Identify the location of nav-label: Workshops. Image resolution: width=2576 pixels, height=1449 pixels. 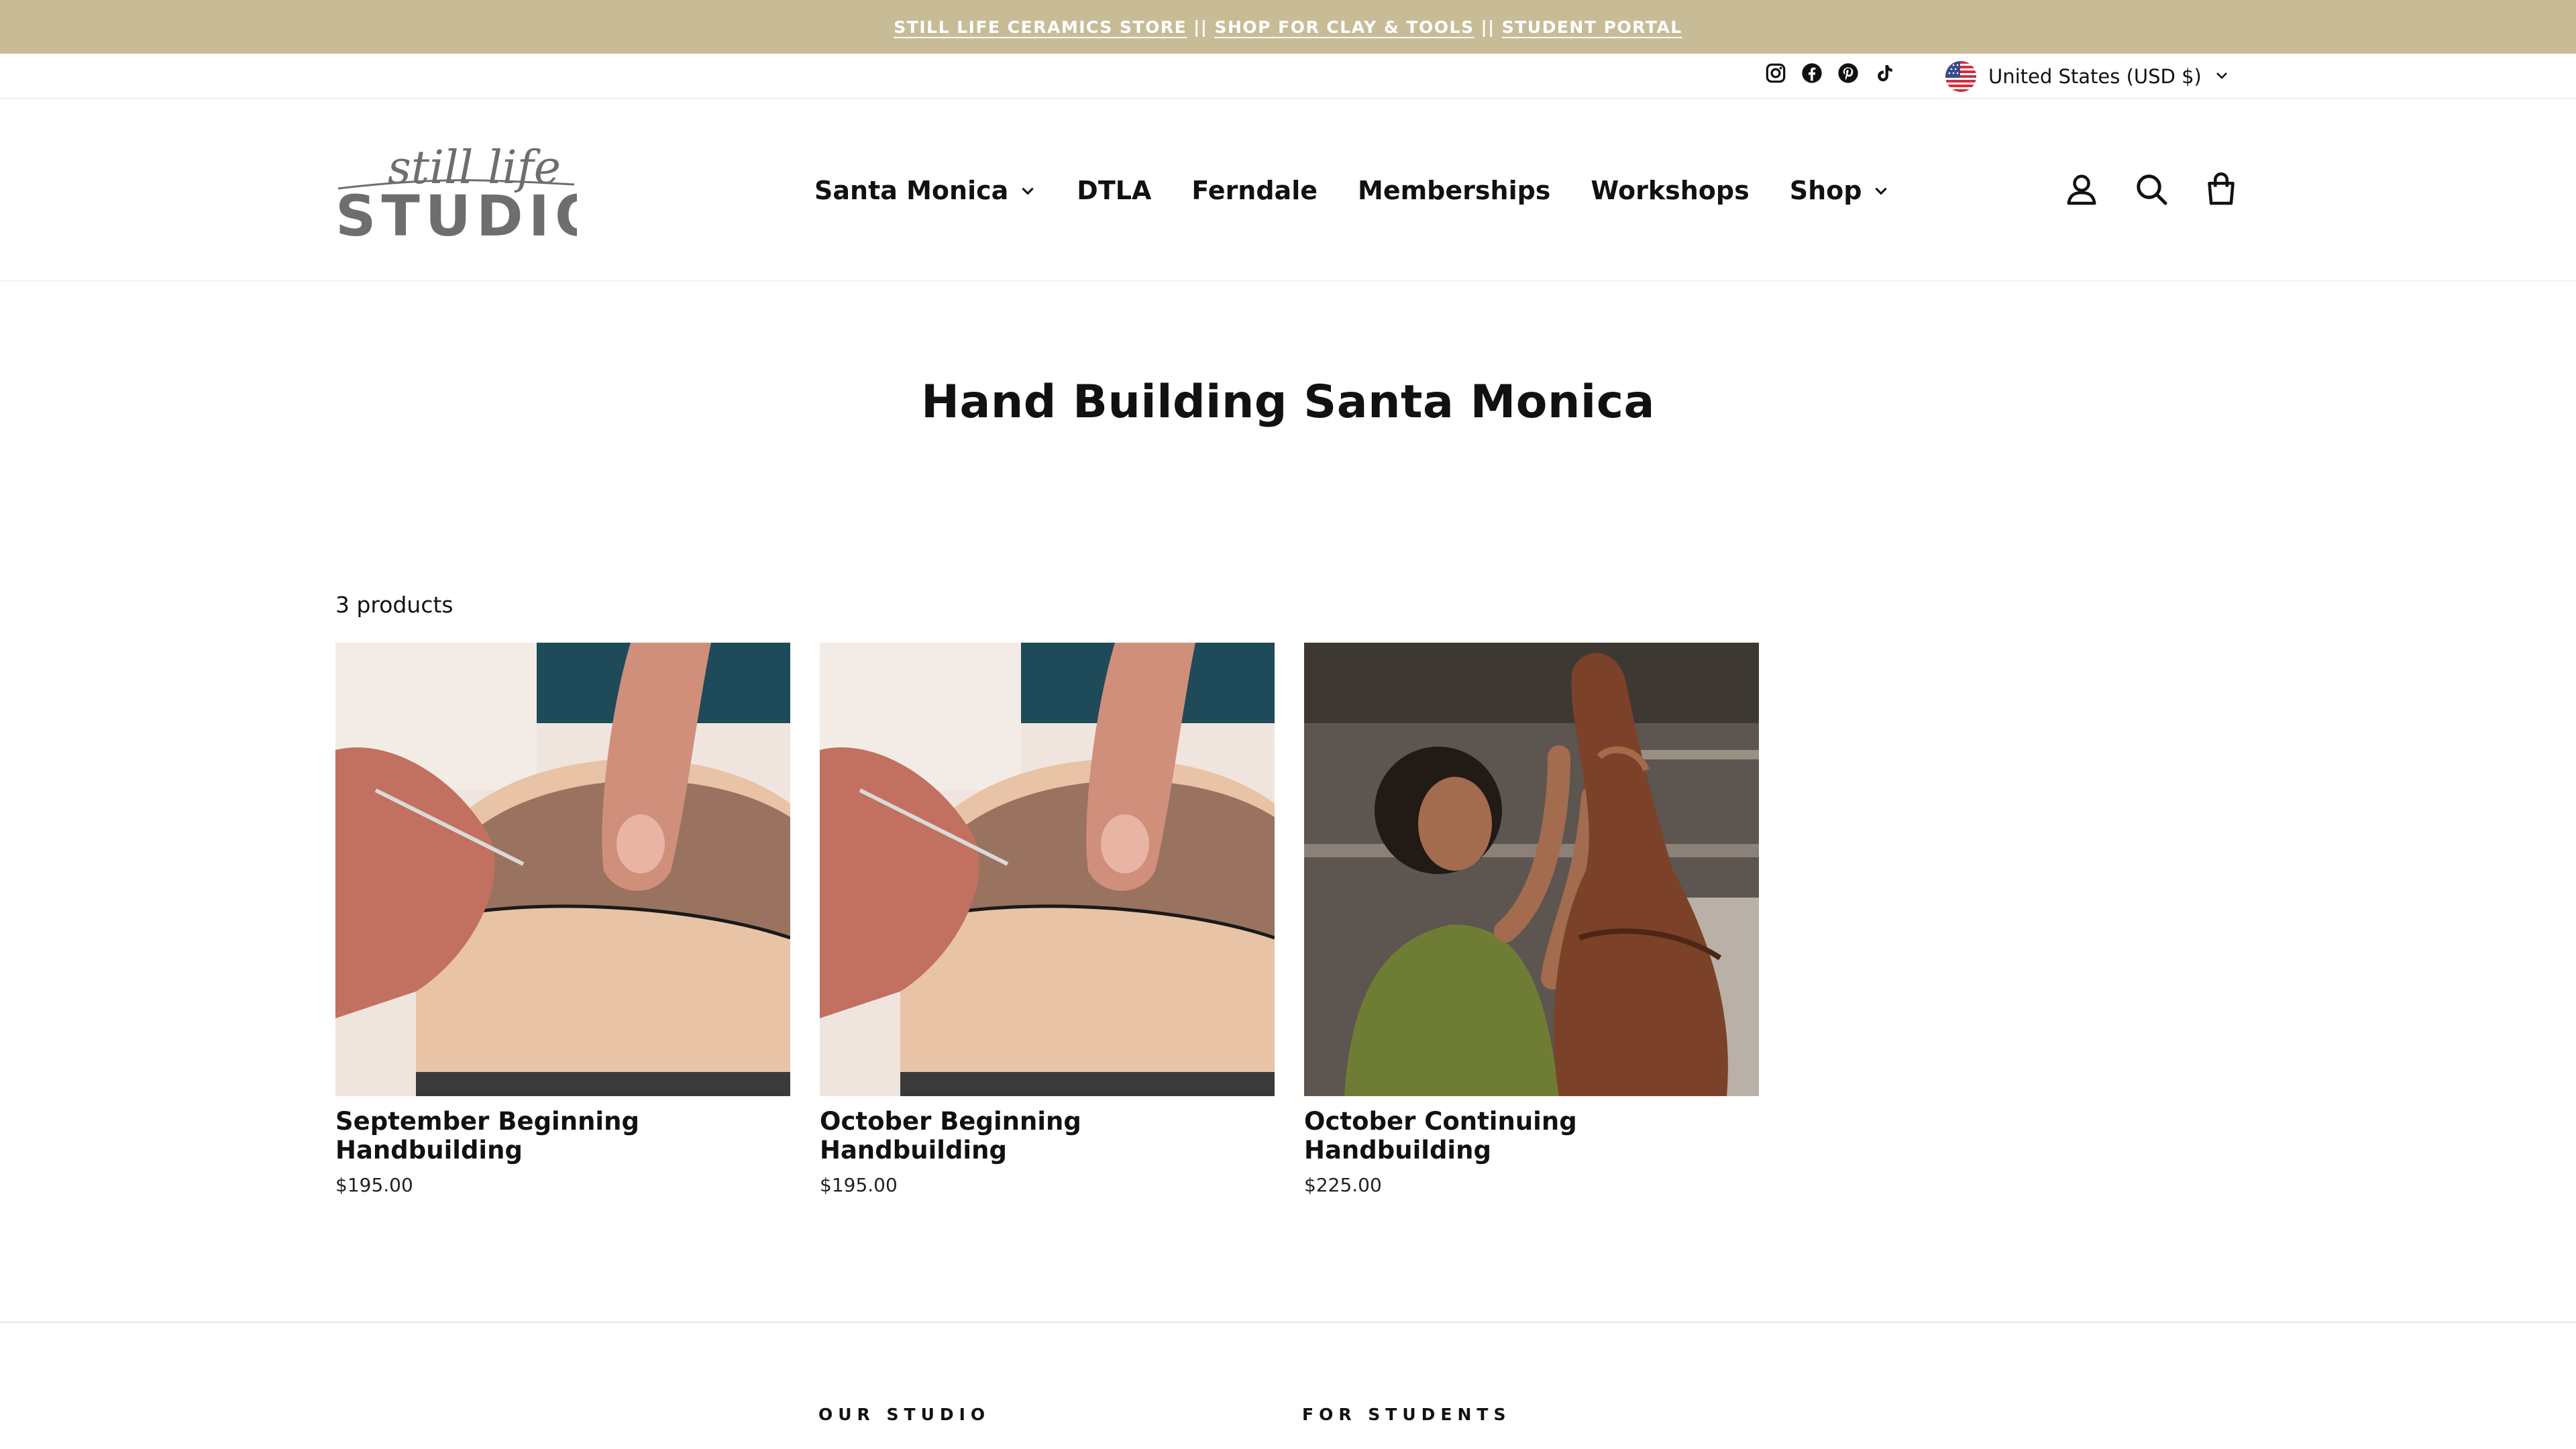
(1670, 190).